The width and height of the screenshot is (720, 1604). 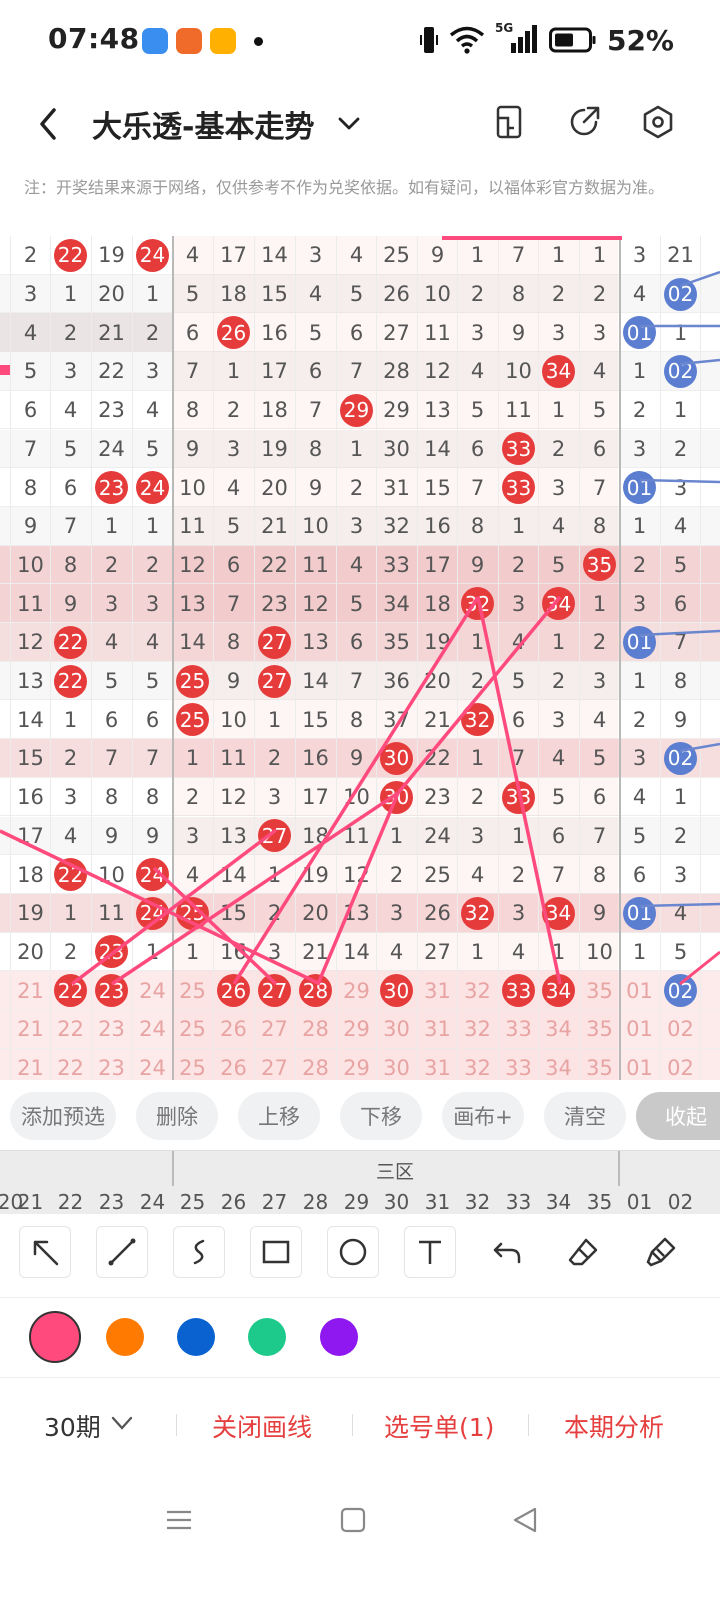 I want to click on grid-cell: 28, so click(x=315, y=1029).